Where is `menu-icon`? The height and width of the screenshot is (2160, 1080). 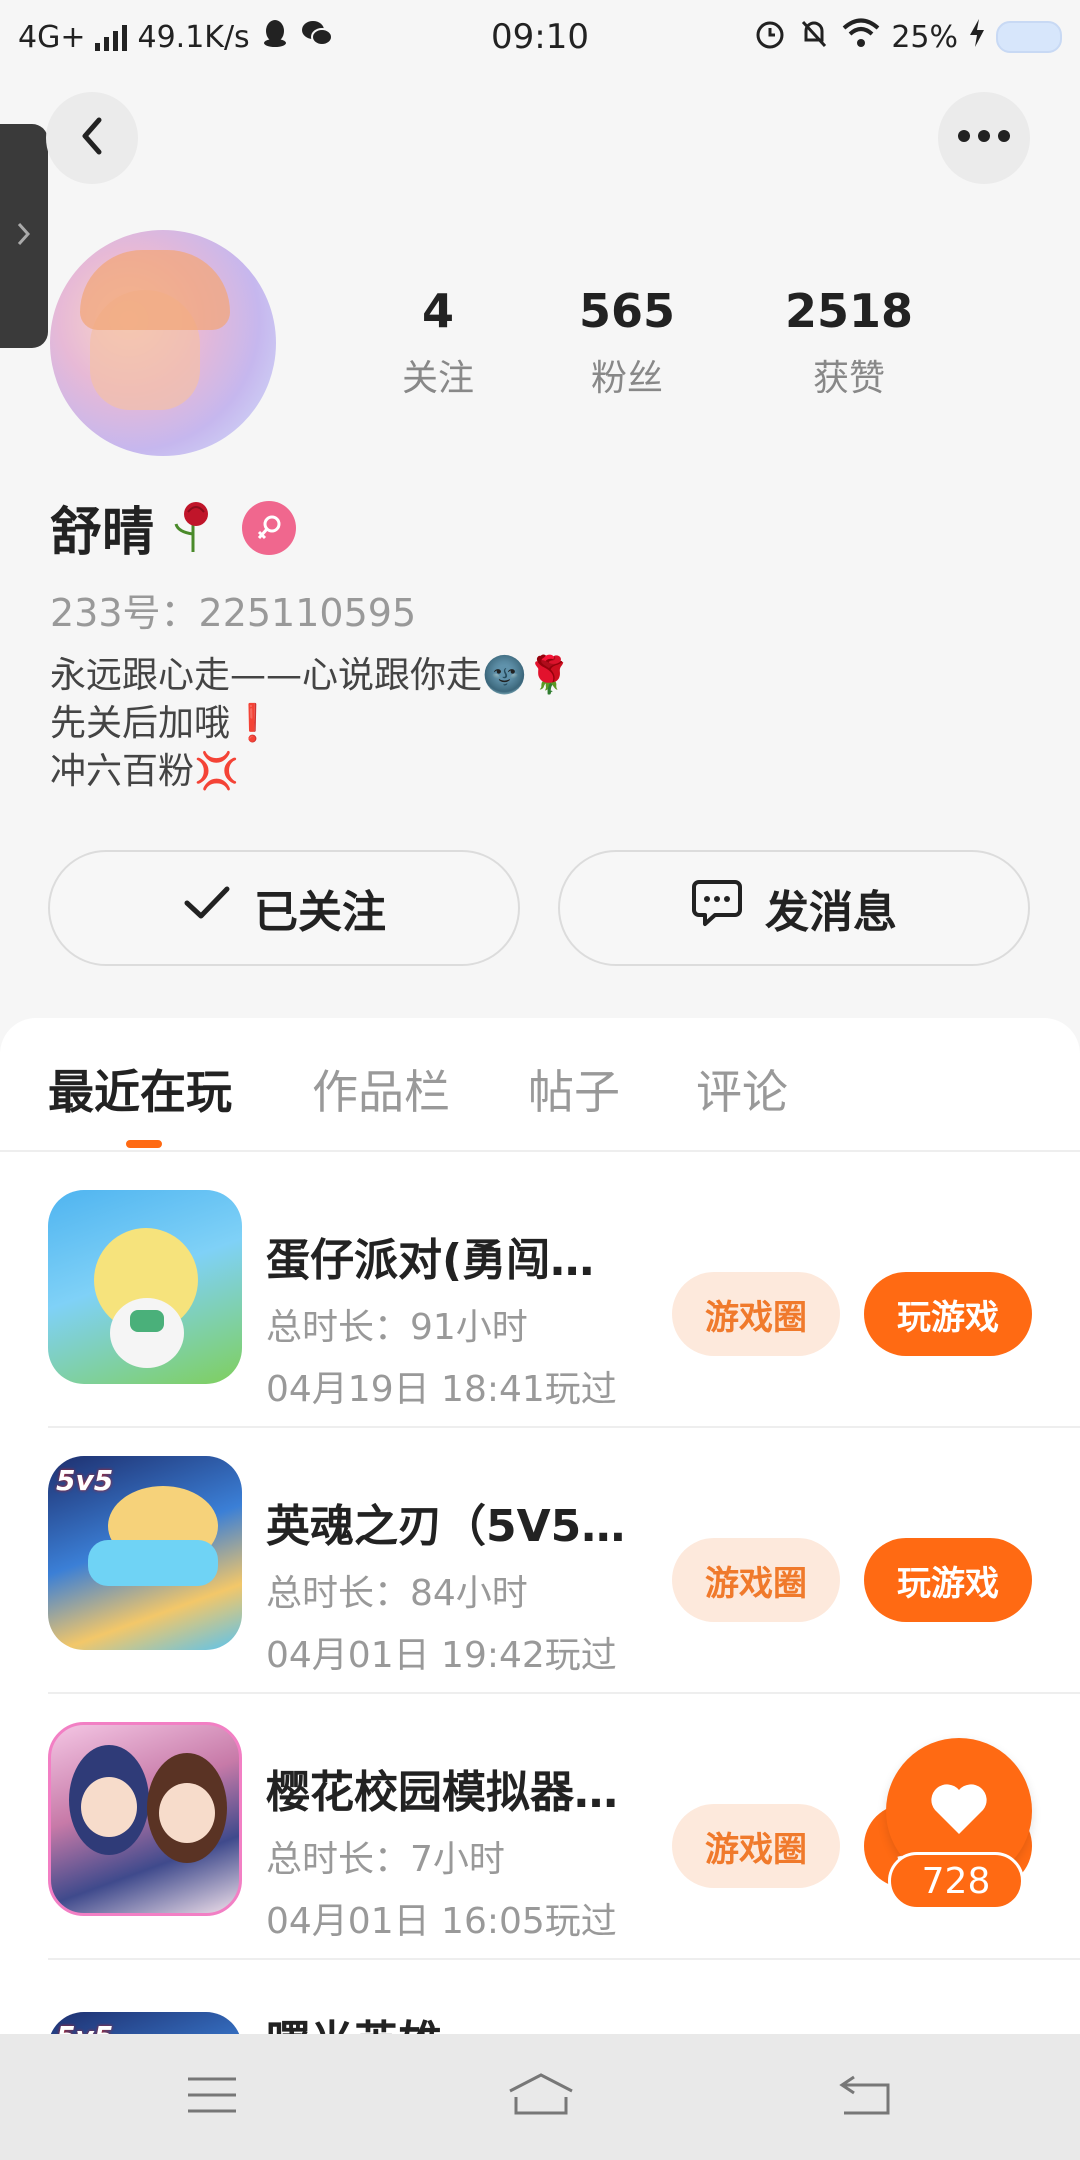 menu-icon is located at coordinates (212, 2097).